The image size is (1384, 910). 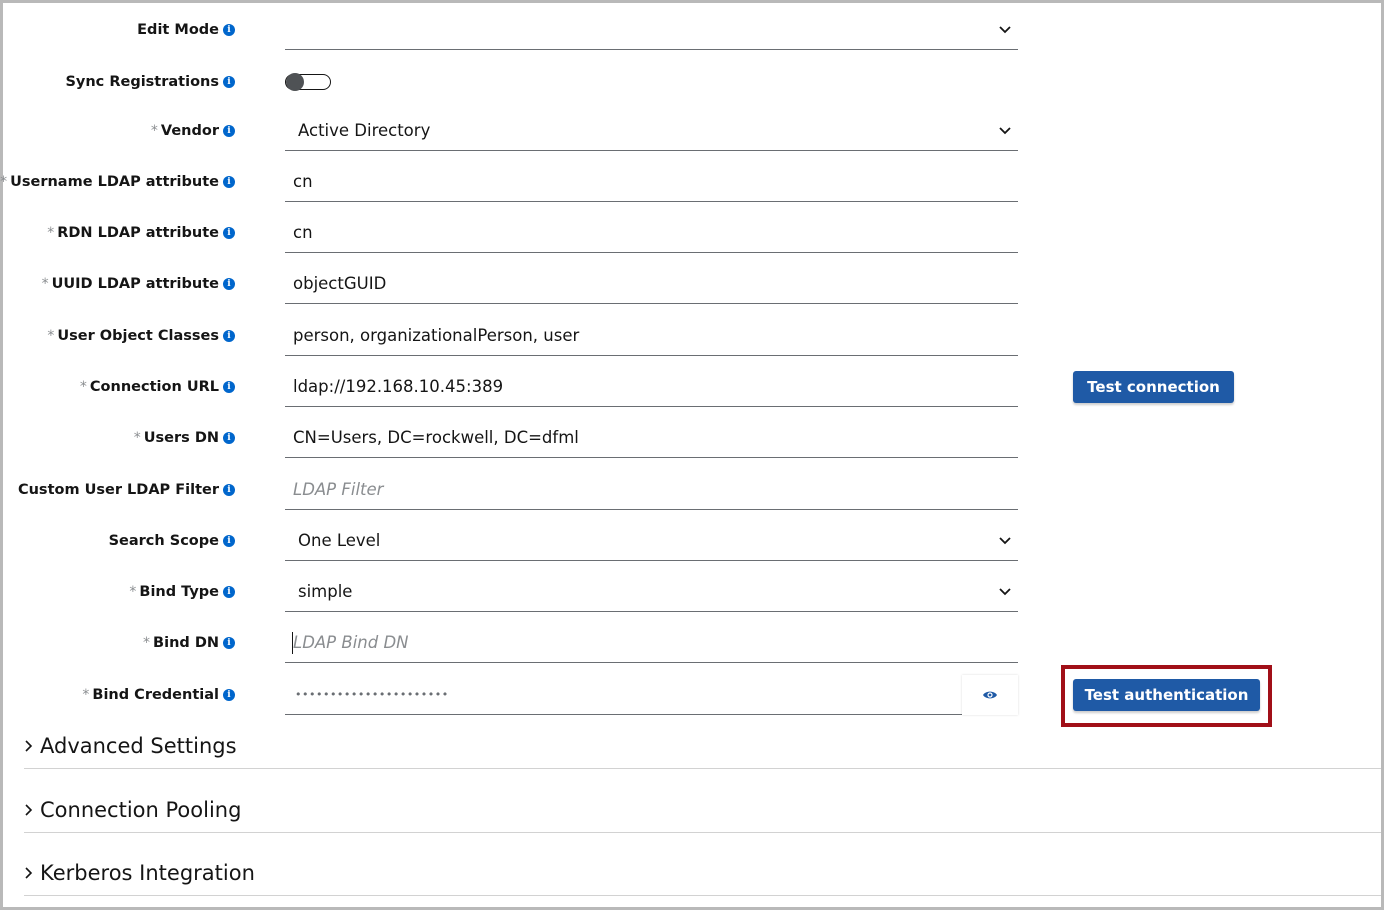 I want to click on highlight-box, so click(x=1166, y=696).